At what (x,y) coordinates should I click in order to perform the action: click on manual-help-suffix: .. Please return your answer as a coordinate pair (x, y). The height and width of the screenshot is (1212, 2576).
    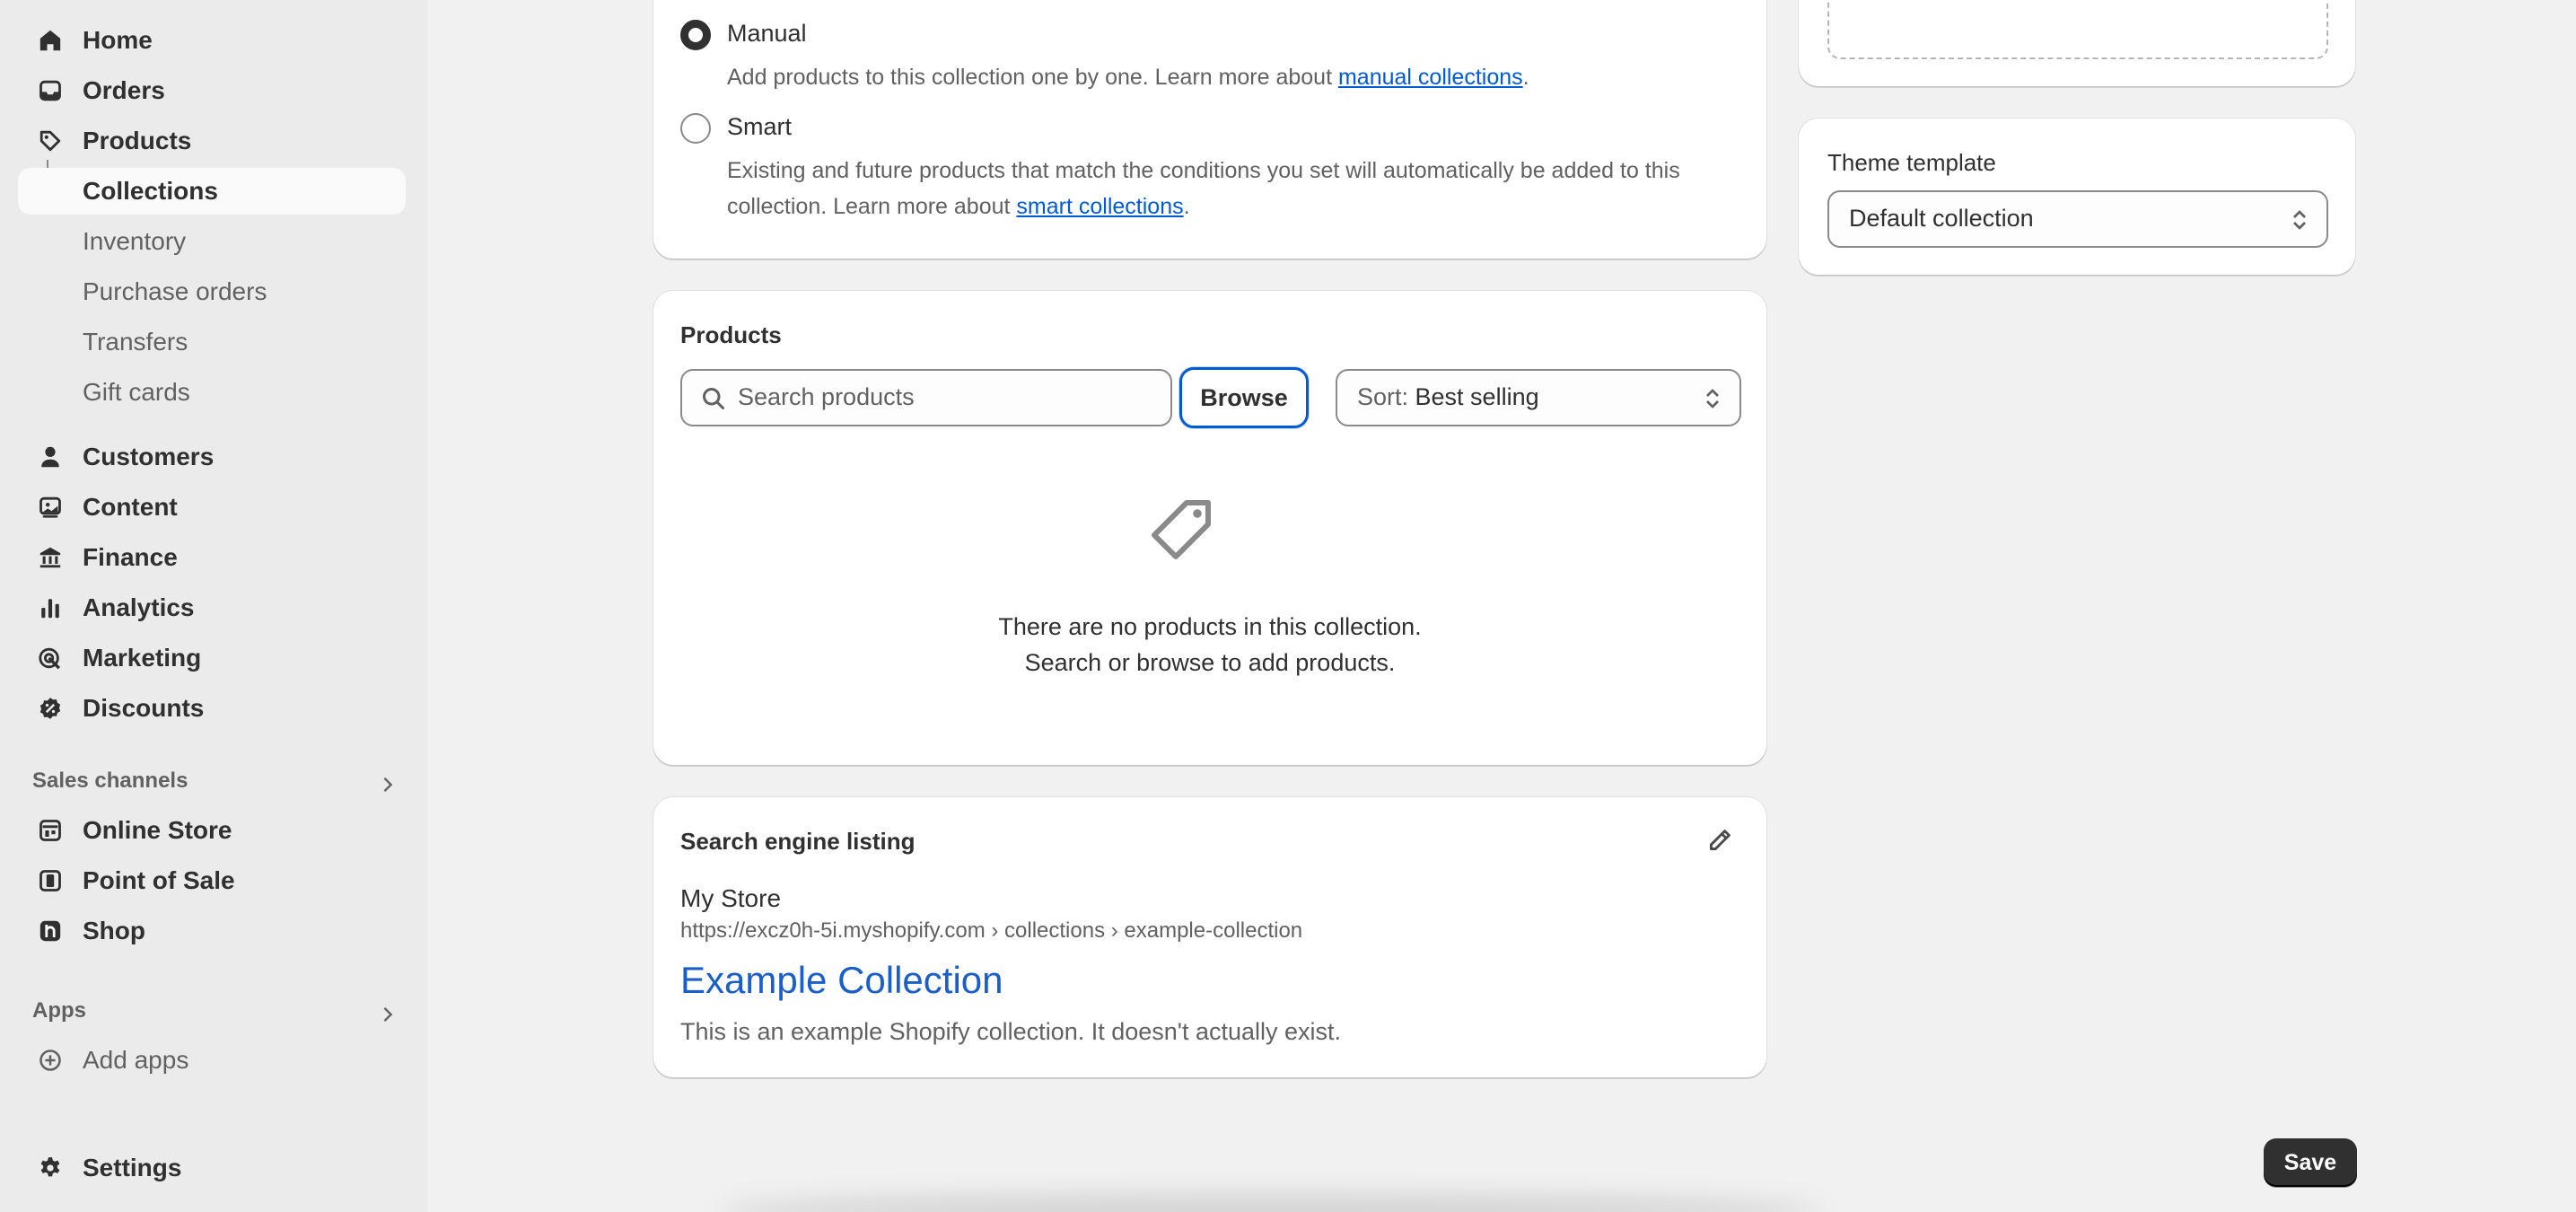
    Looking at the image, I should click on (1525, 78).